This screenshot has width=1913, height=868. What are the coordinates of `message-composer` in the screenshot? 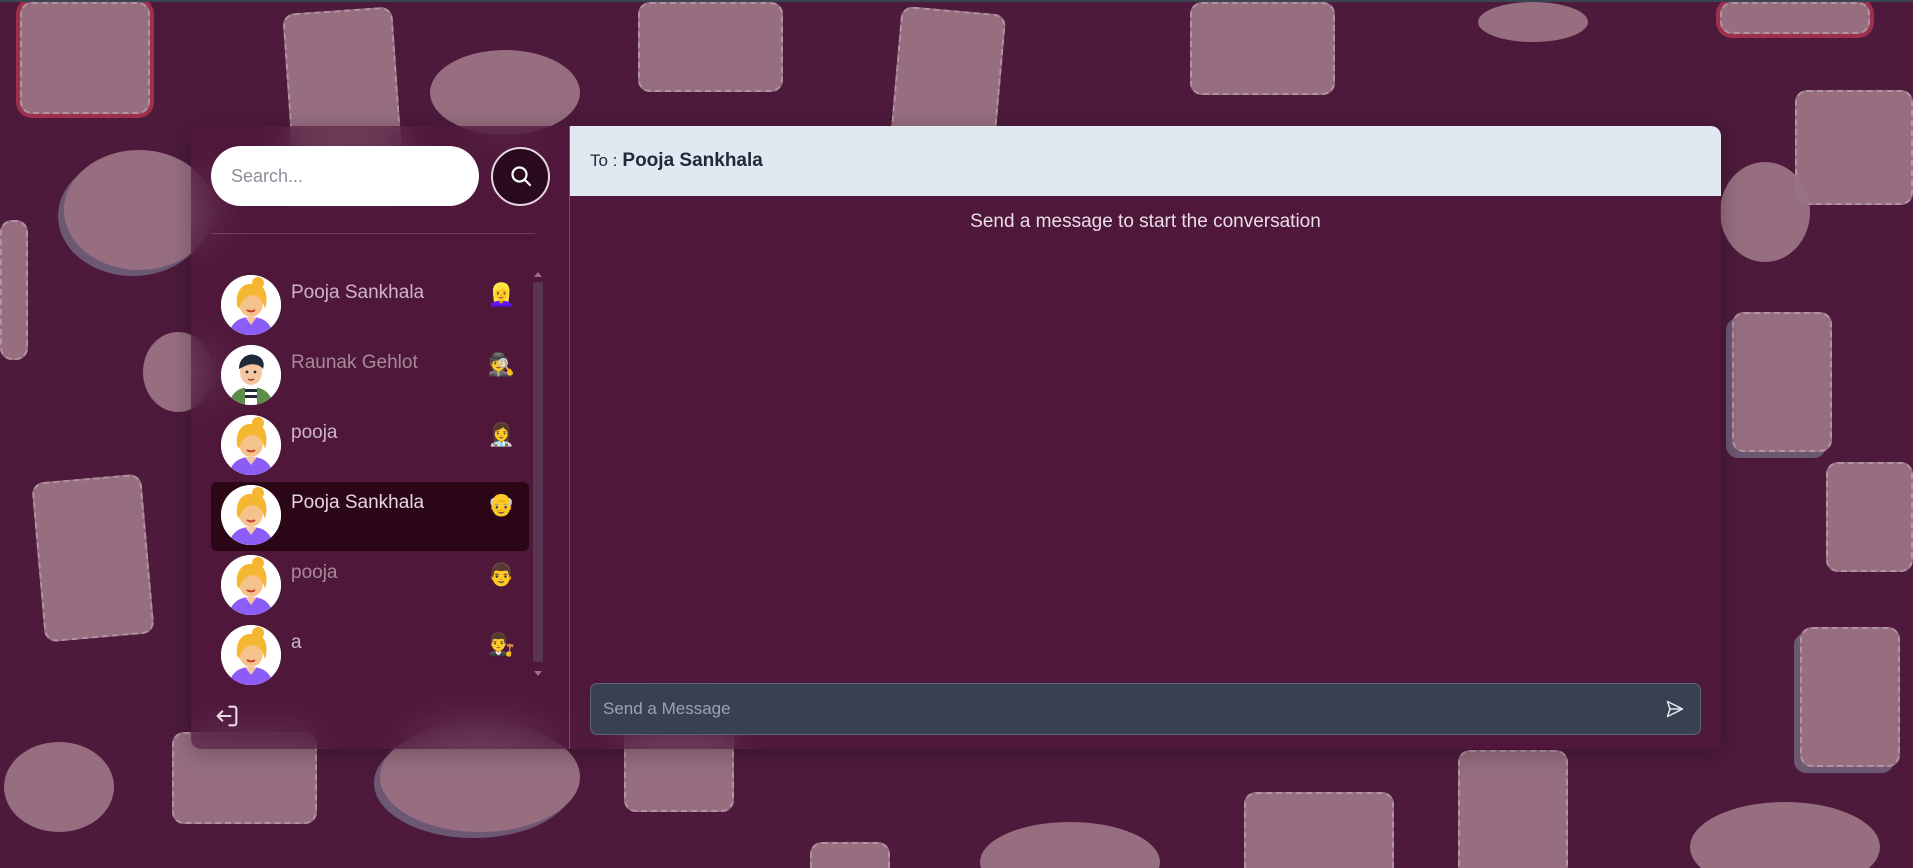 It's located at (1145, 709).